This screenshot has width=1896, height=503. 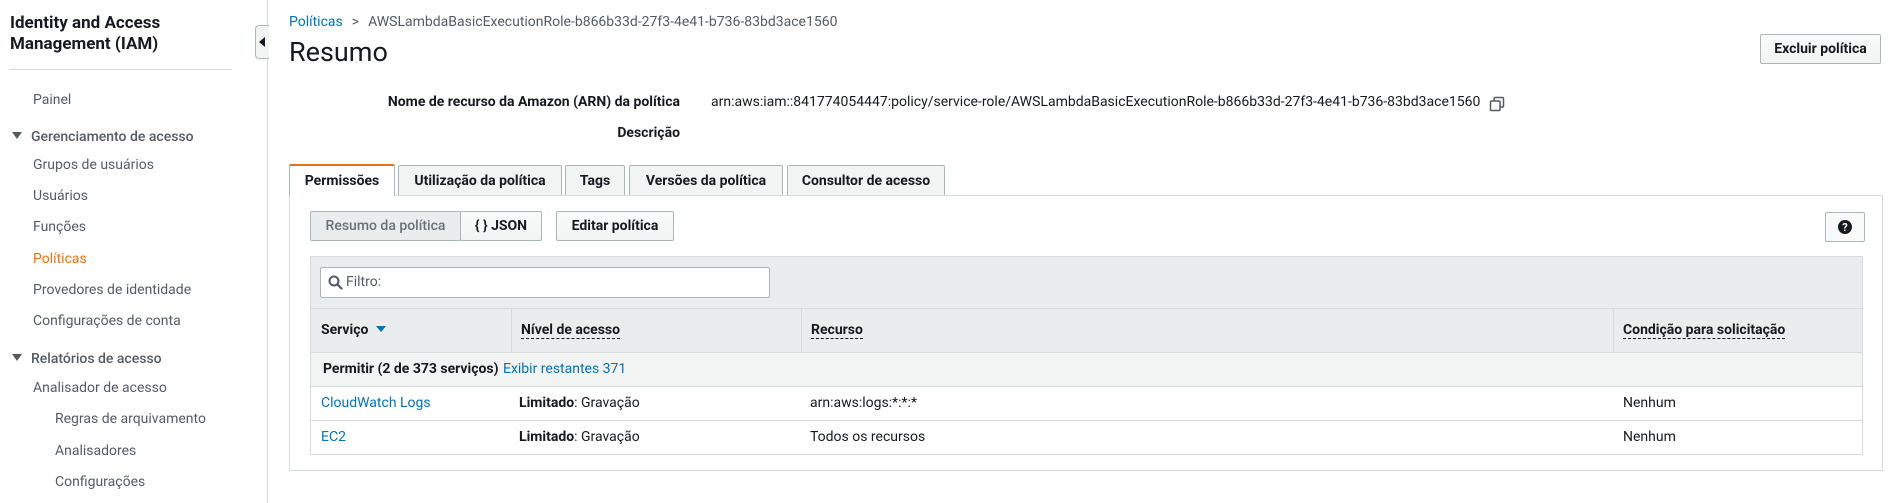 I want to click on sidebar-title: Identity and Access Management (IAM), so click(x=85, y=33).